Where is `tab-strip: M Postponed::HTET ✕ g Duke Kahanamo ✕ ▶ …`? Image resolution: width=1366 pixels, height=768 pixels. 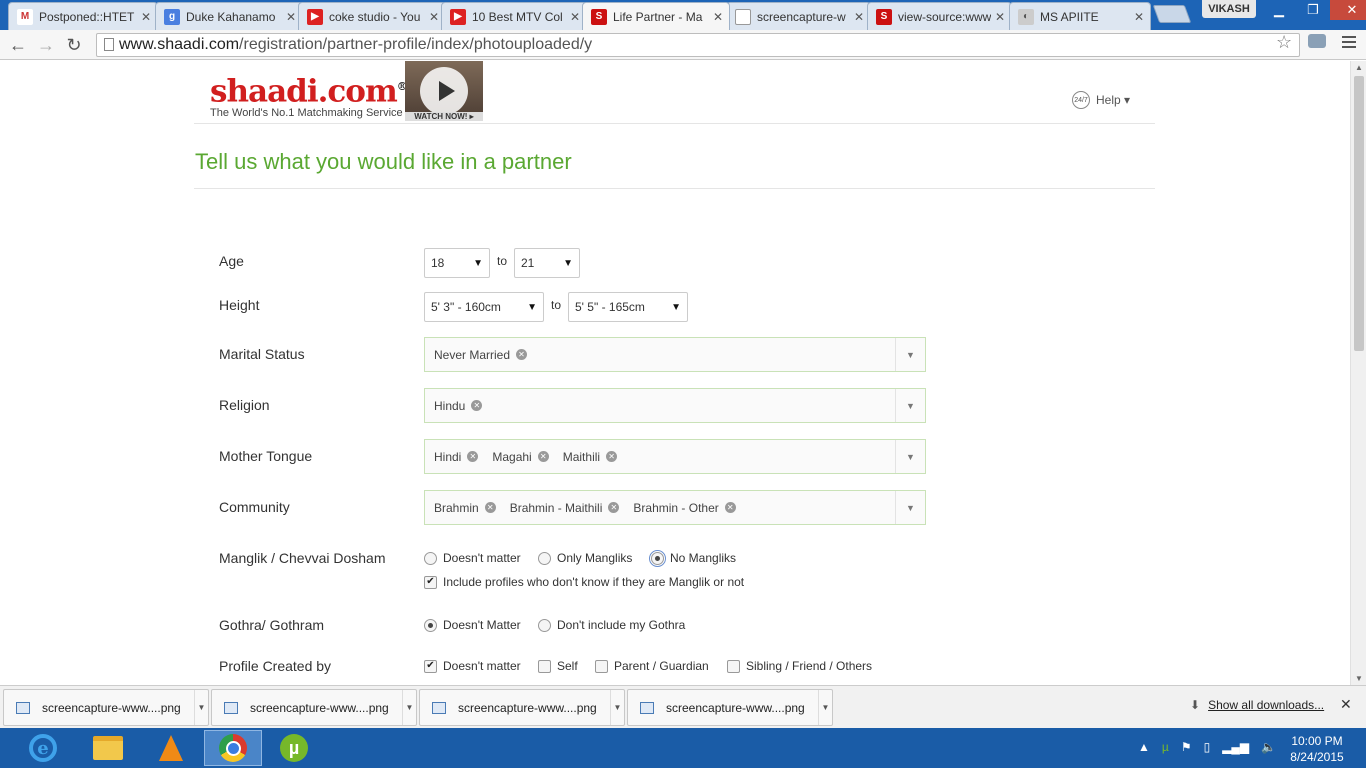
tab-strip: M Postponed::HTET ✕ g Duke Kahanamo ✕ ▶ … is located at coordinates (683, 15).